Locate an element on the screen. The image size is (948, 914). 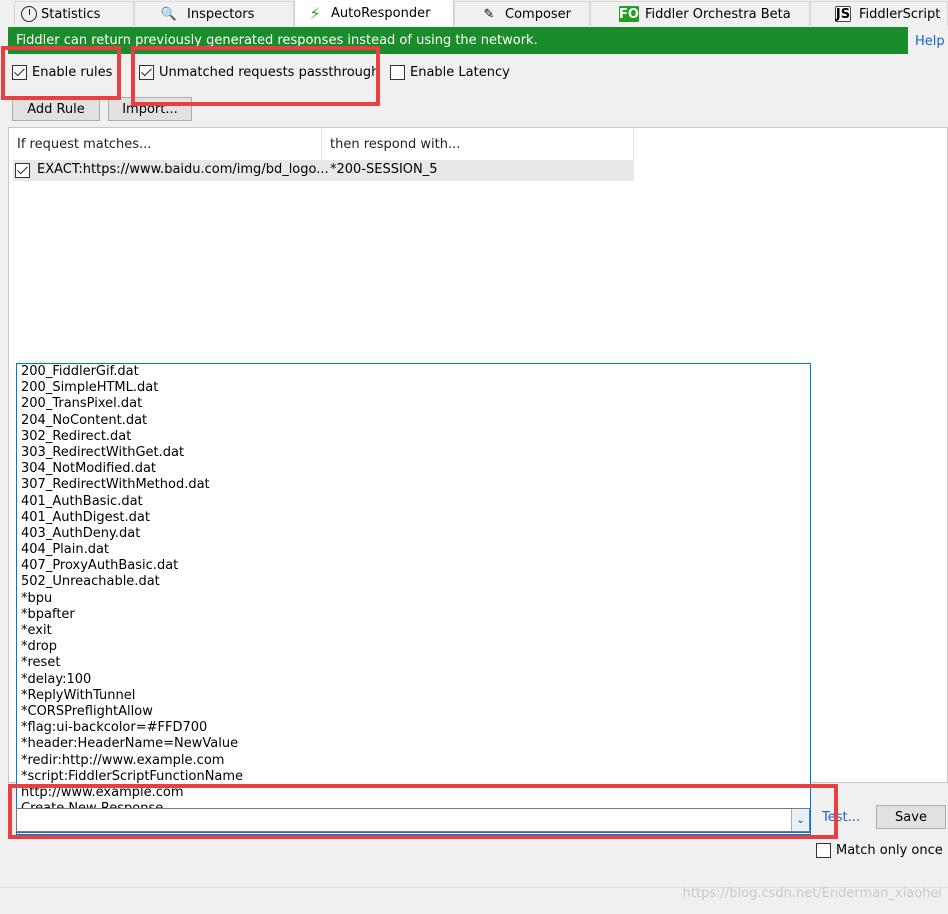
list-item: *header:HeaderName=NewValue is located at coordinates (413, 744).